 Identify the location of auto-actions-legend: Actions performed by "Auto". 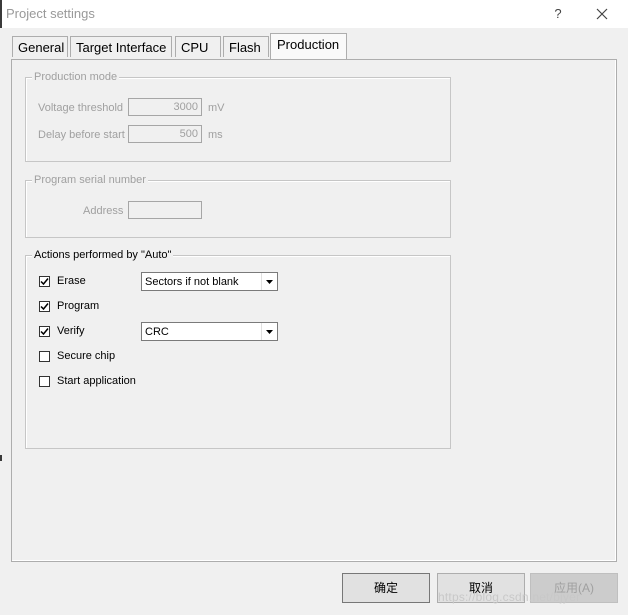
(103, 255).